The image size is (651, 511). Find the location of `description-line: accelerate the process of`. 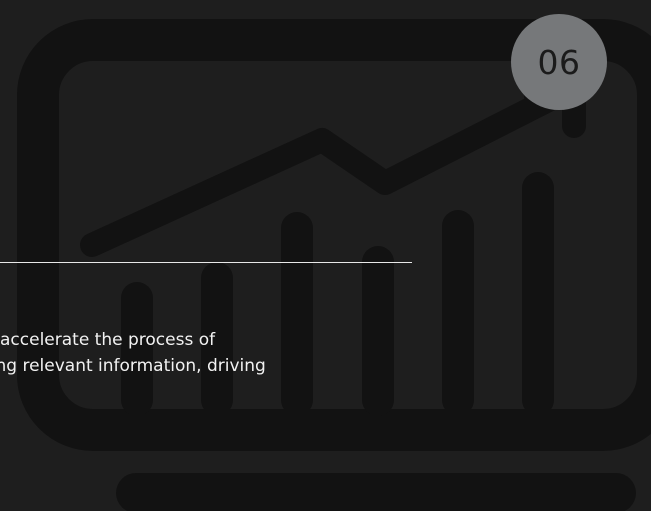

description-line: accelerate the process of is located at coordinates (108, 340).